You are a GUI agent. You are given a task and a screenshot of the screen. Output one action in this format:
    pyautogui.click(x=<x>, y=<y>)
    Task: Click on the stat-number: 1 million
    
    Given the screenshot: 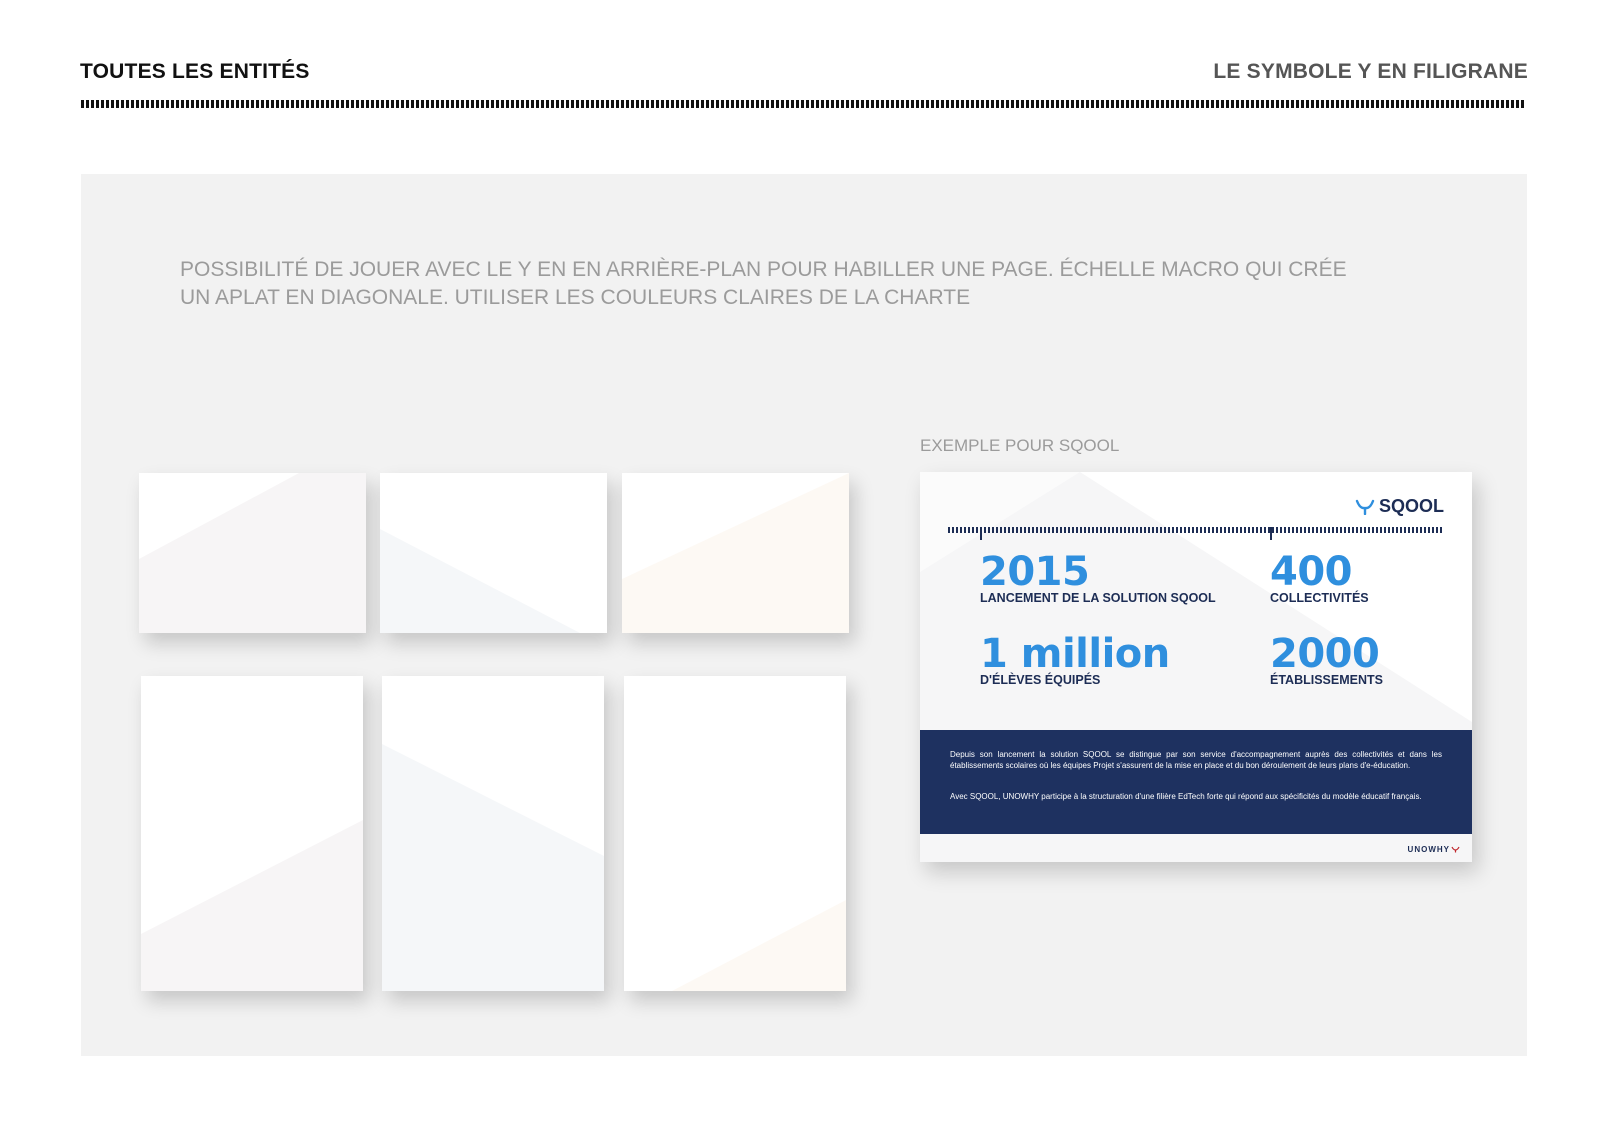 What is the action you would take?
    pyautogui.click(x=1075, y=654)
    